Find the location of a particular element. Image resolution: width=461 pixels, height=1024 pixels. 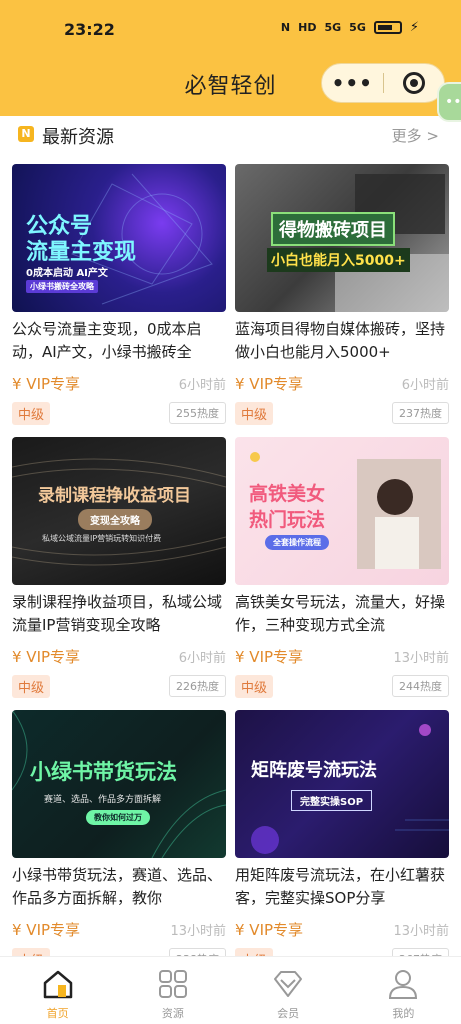

hot-count: 226热度 is located at coordinates (197, 686).